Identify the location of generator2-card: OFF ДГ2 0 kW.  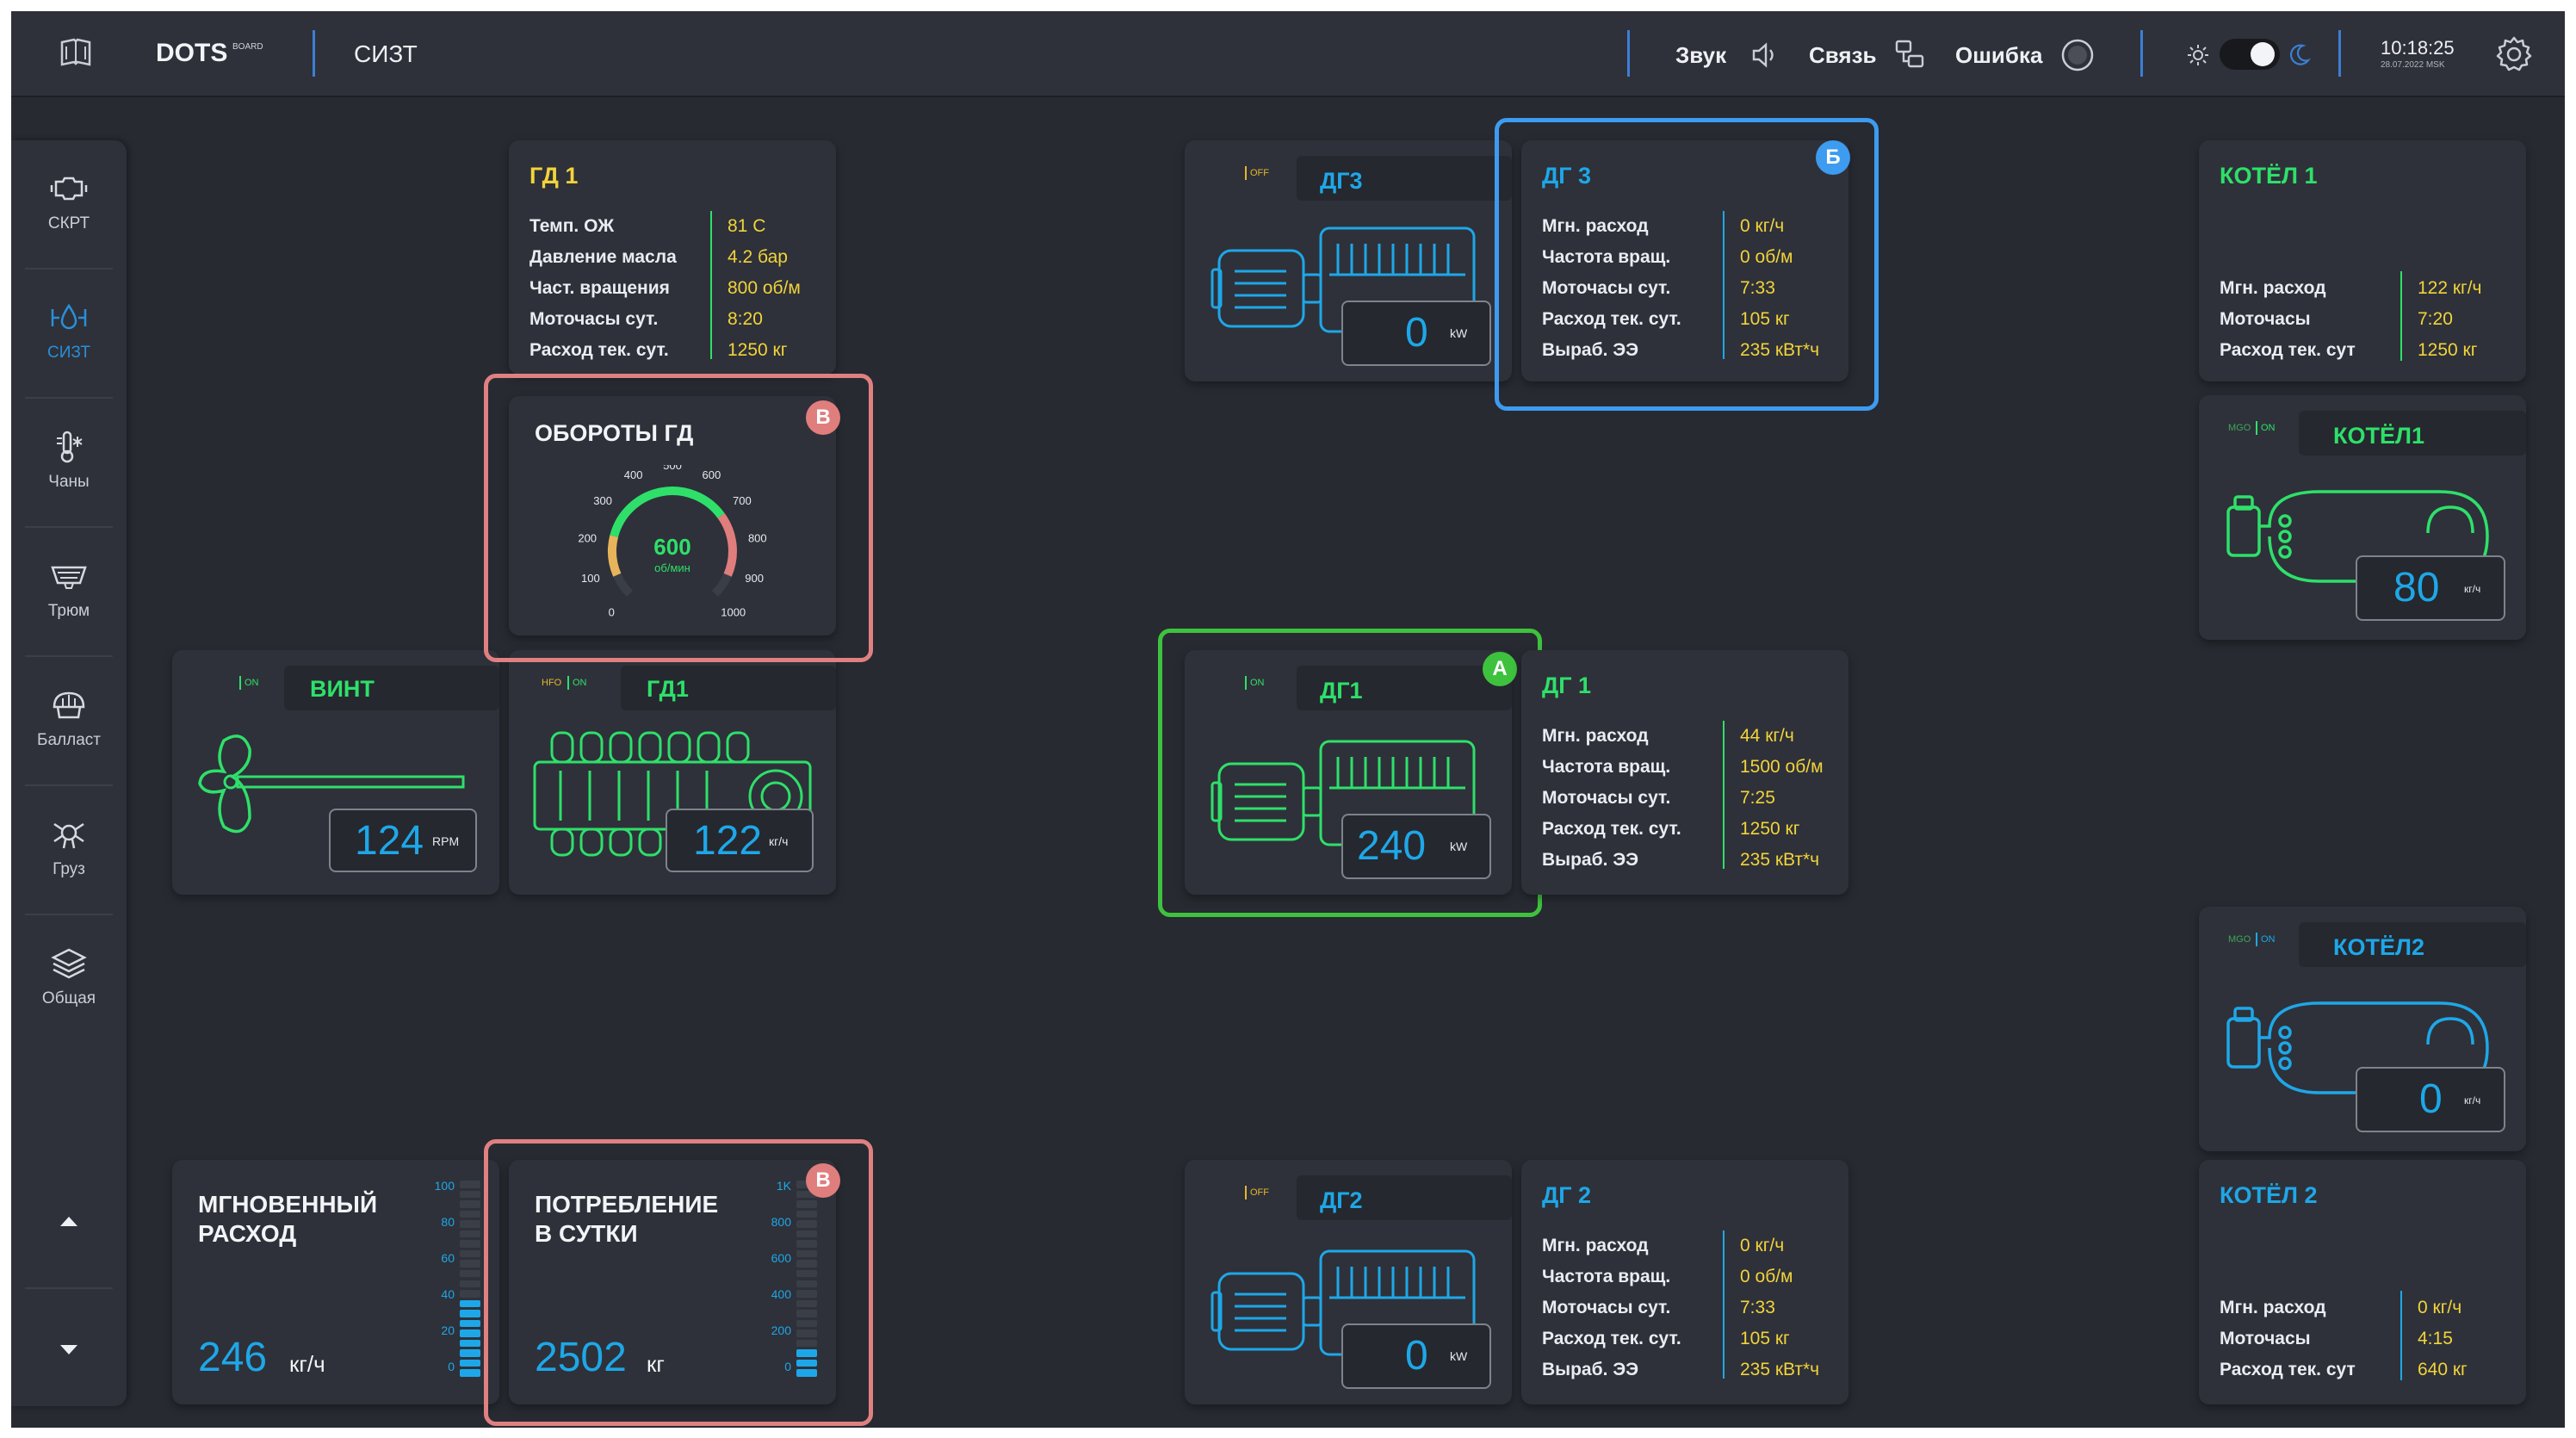
(1349, 1282).